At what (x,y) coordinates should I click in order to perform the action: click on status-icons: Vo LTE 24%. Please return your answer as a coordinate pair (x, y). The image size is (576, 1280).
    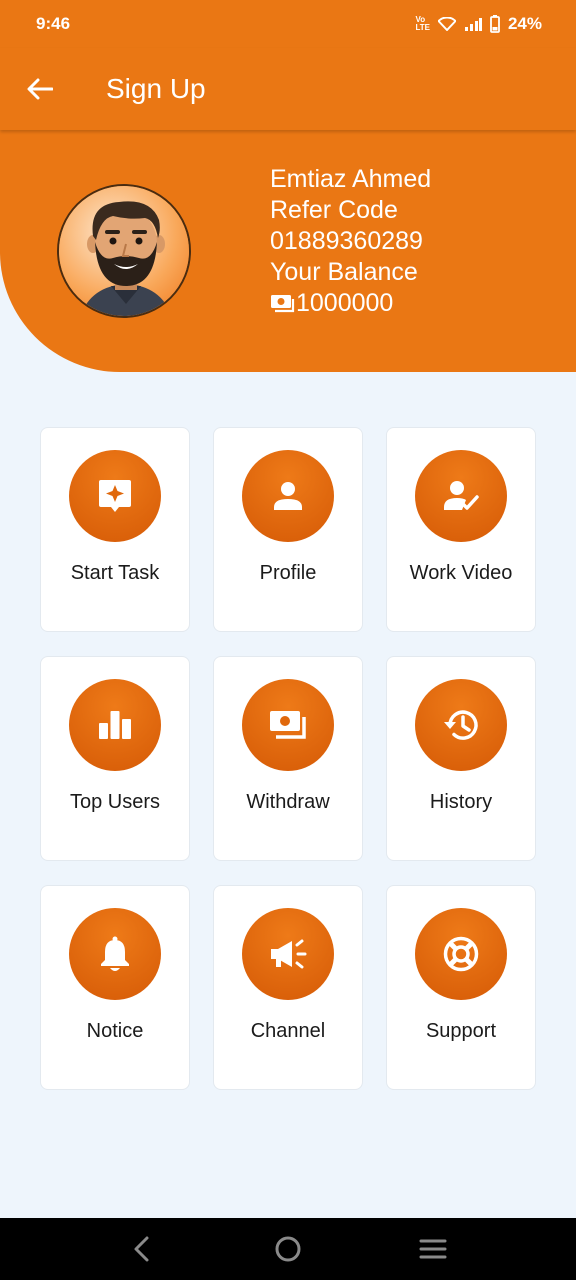
    Looking at the image, I should click on (478, 24).